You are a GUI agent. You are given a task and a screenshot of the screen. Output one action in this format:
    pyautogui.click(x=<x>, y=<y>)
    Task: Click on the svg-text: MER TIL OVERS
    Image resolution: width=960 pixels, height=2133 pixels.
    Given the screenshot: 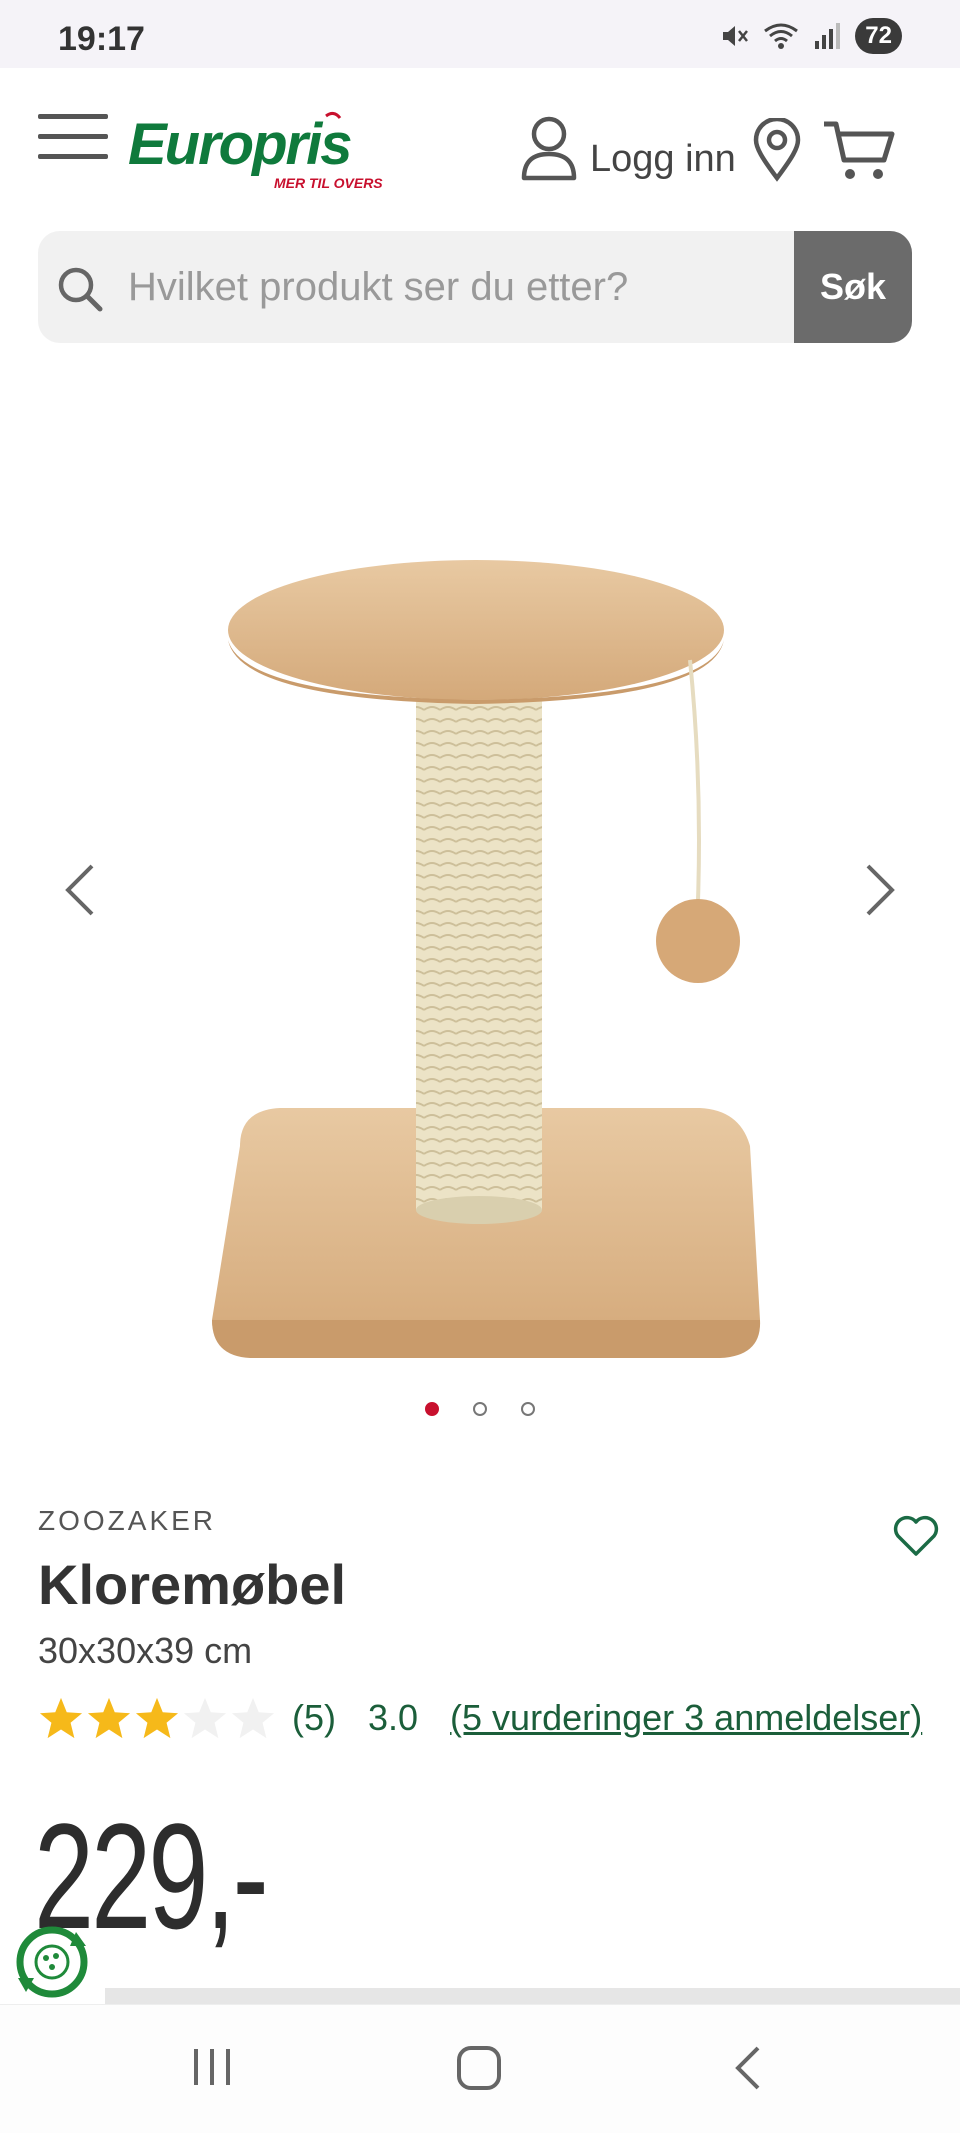 What is the action you would take?
    pyautogui.click(x=328, y=183)
    